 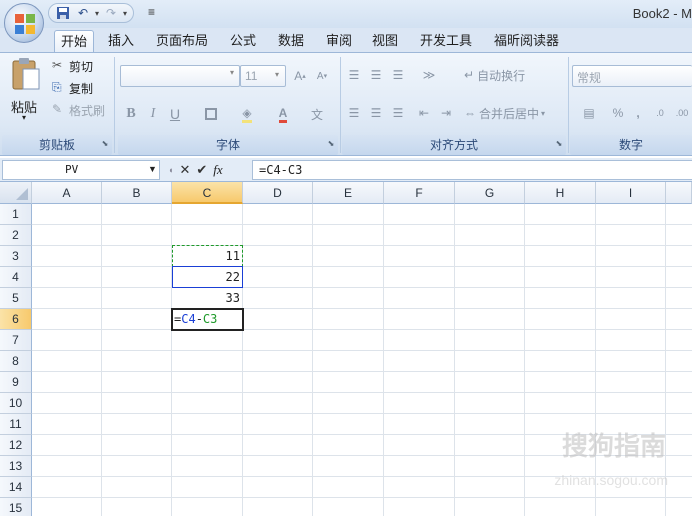 I want to click on underline-button: U, so click(x=175, y=114).